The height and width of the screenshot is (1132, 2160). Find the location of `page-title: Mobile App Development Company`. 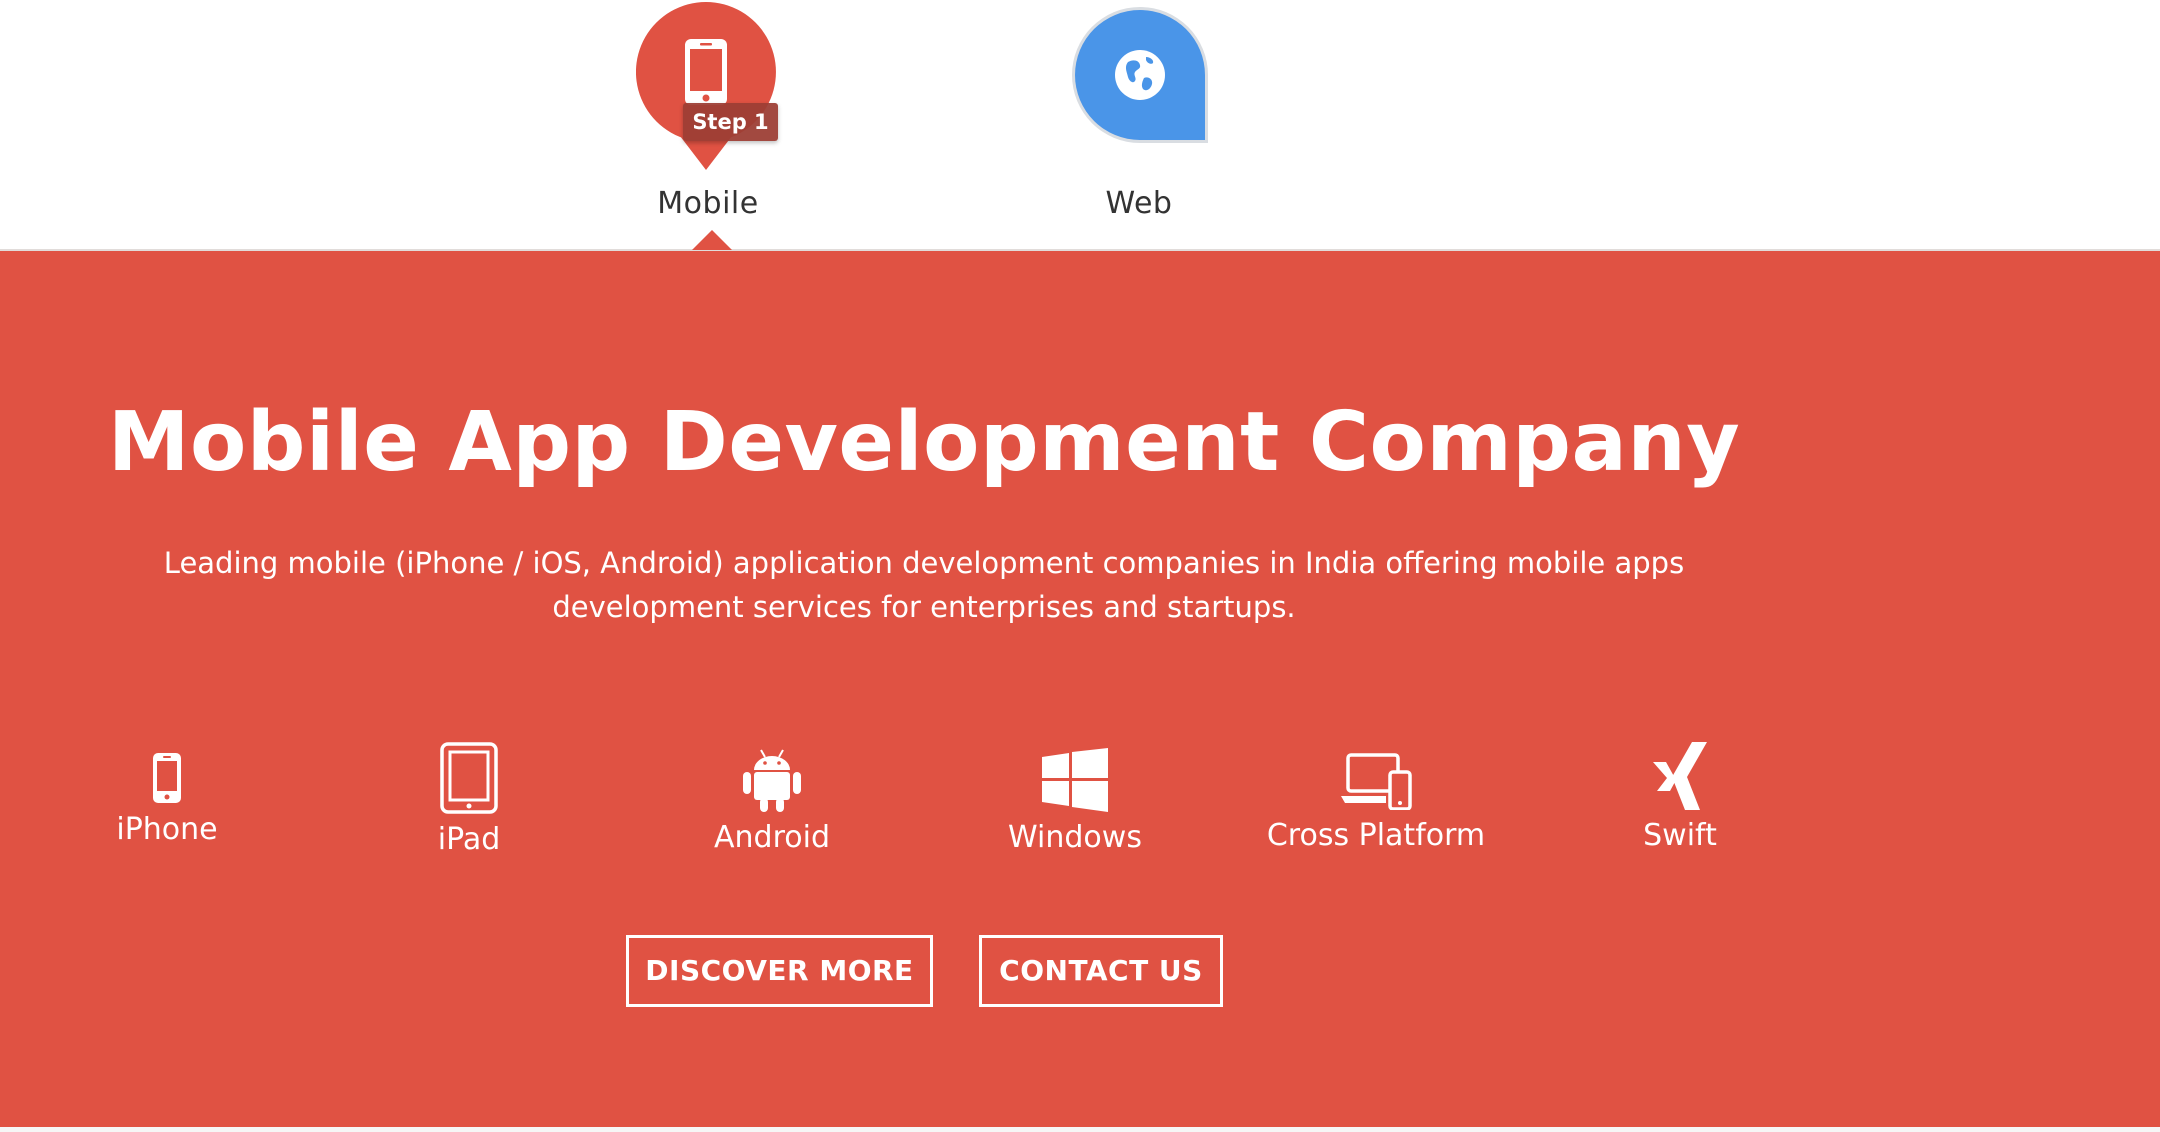

page-title: Mobile App Development Company is located at coordinates (924, 442).